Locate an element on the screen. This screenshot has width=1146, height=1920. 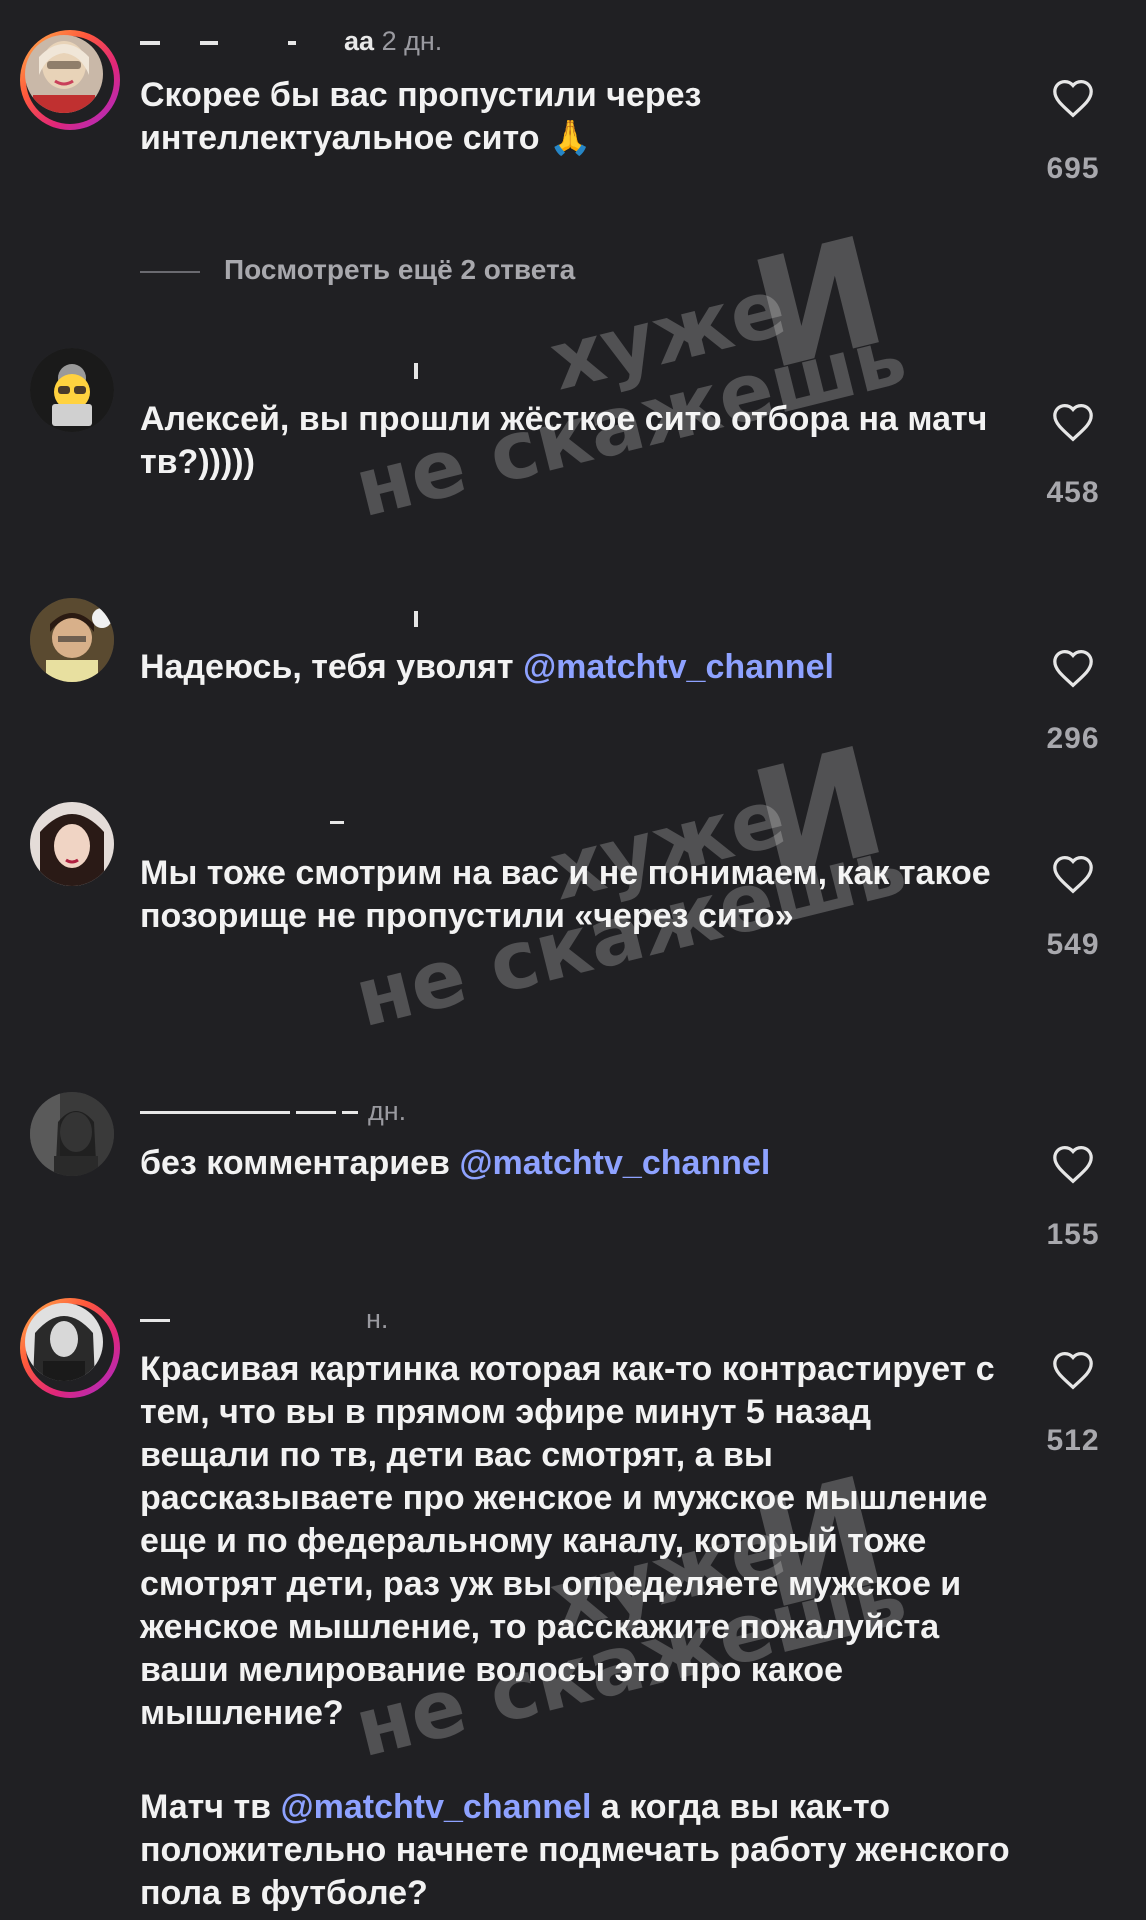
like-count: 458 is located at coordinates (1073, 492).